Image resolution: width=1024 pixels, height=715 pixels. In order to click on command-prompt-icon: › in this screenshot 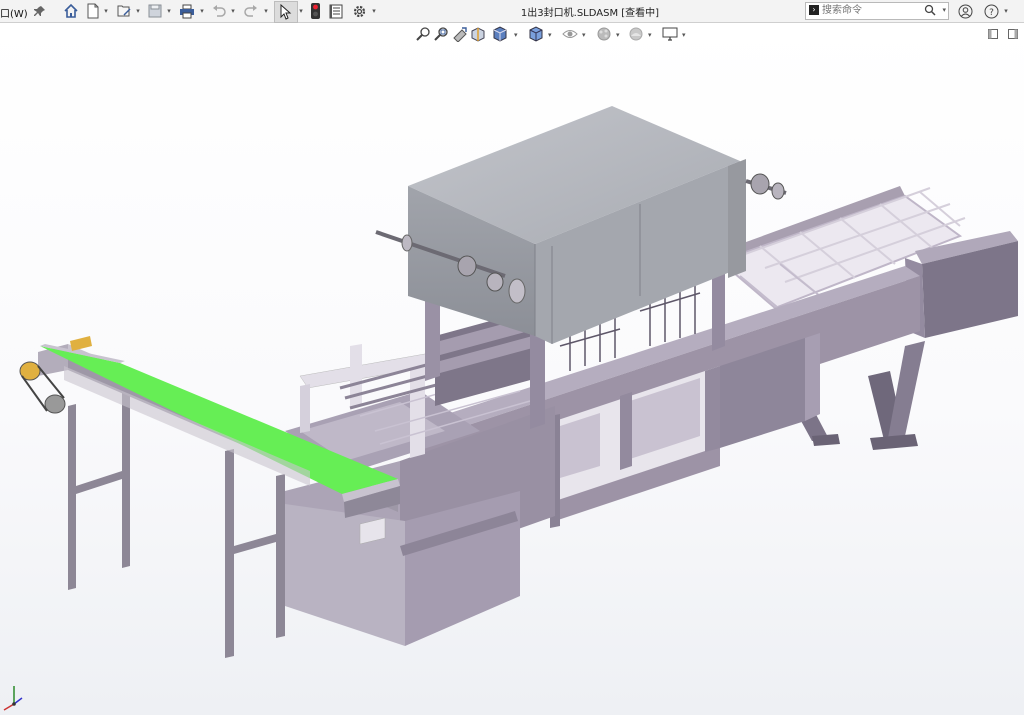, I will do `click(814, 10)`.